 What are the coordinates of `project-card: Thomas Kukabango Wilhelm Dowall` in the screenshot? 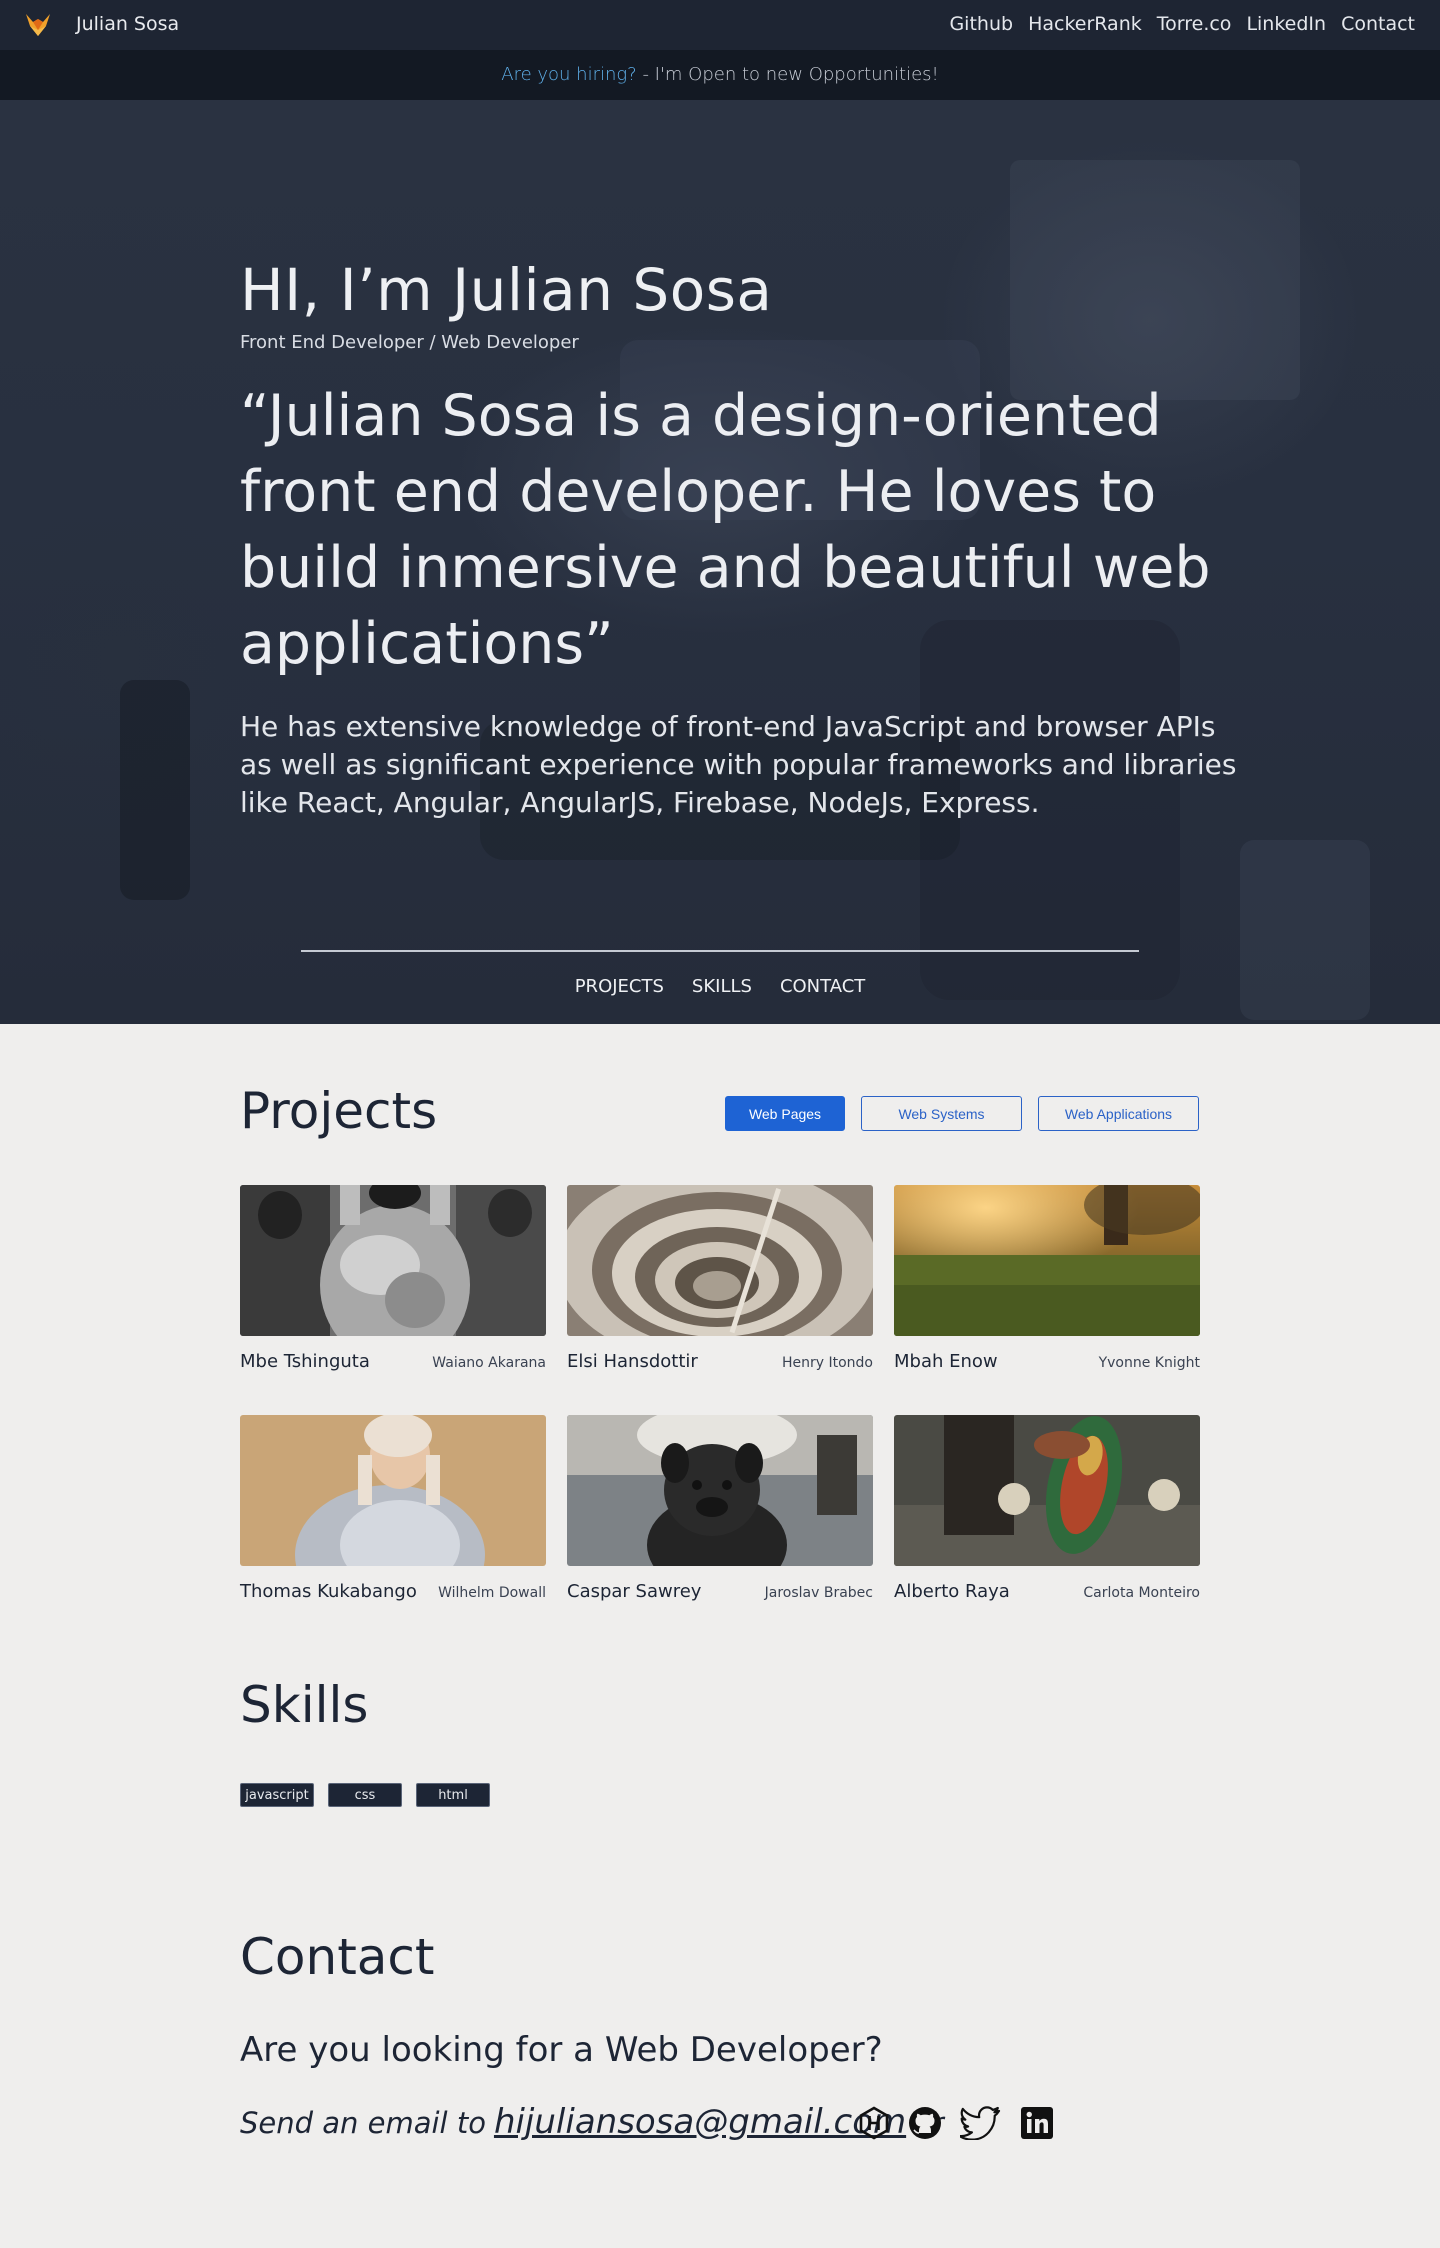 It's located at (393, 1508).